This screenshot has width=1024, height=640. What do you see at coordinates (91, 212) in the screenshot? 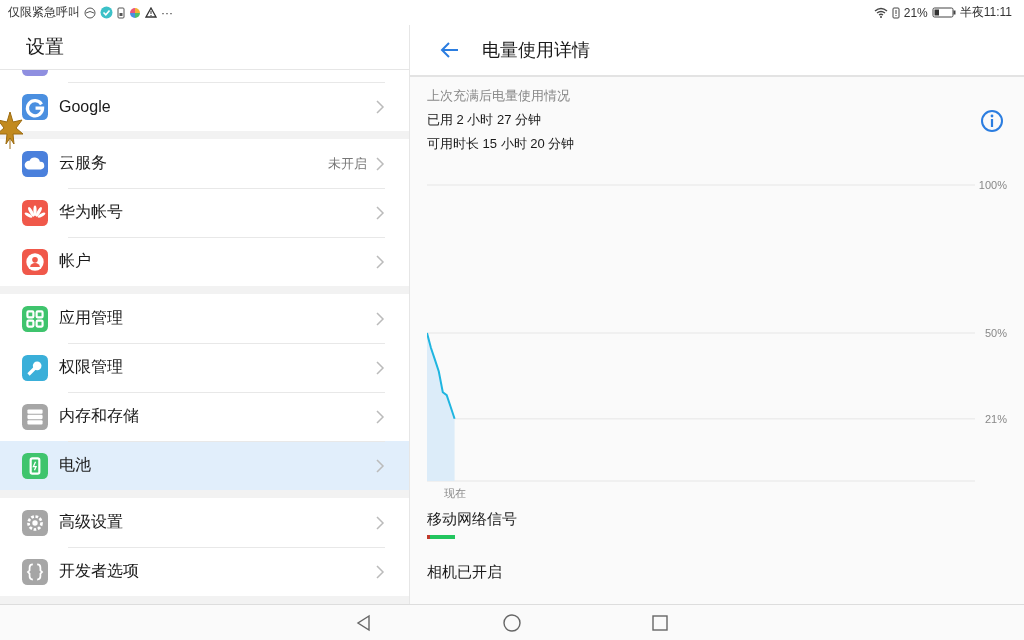
I see `settings-item-label: 华为帐号` at bounding box center [91, 212].